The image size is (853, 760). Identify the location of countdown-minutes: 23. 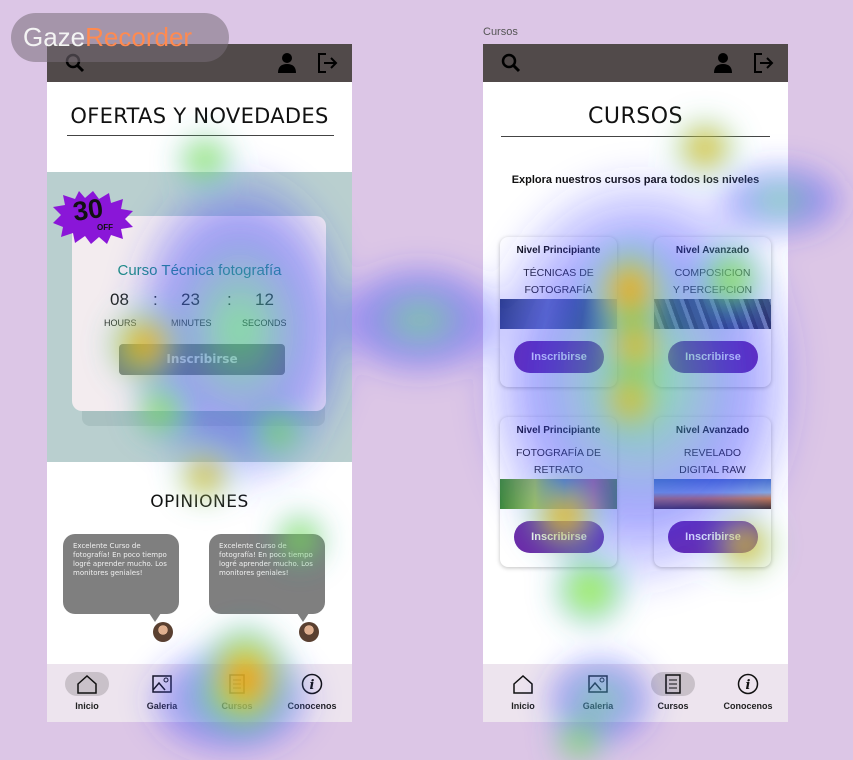
(190, 299).